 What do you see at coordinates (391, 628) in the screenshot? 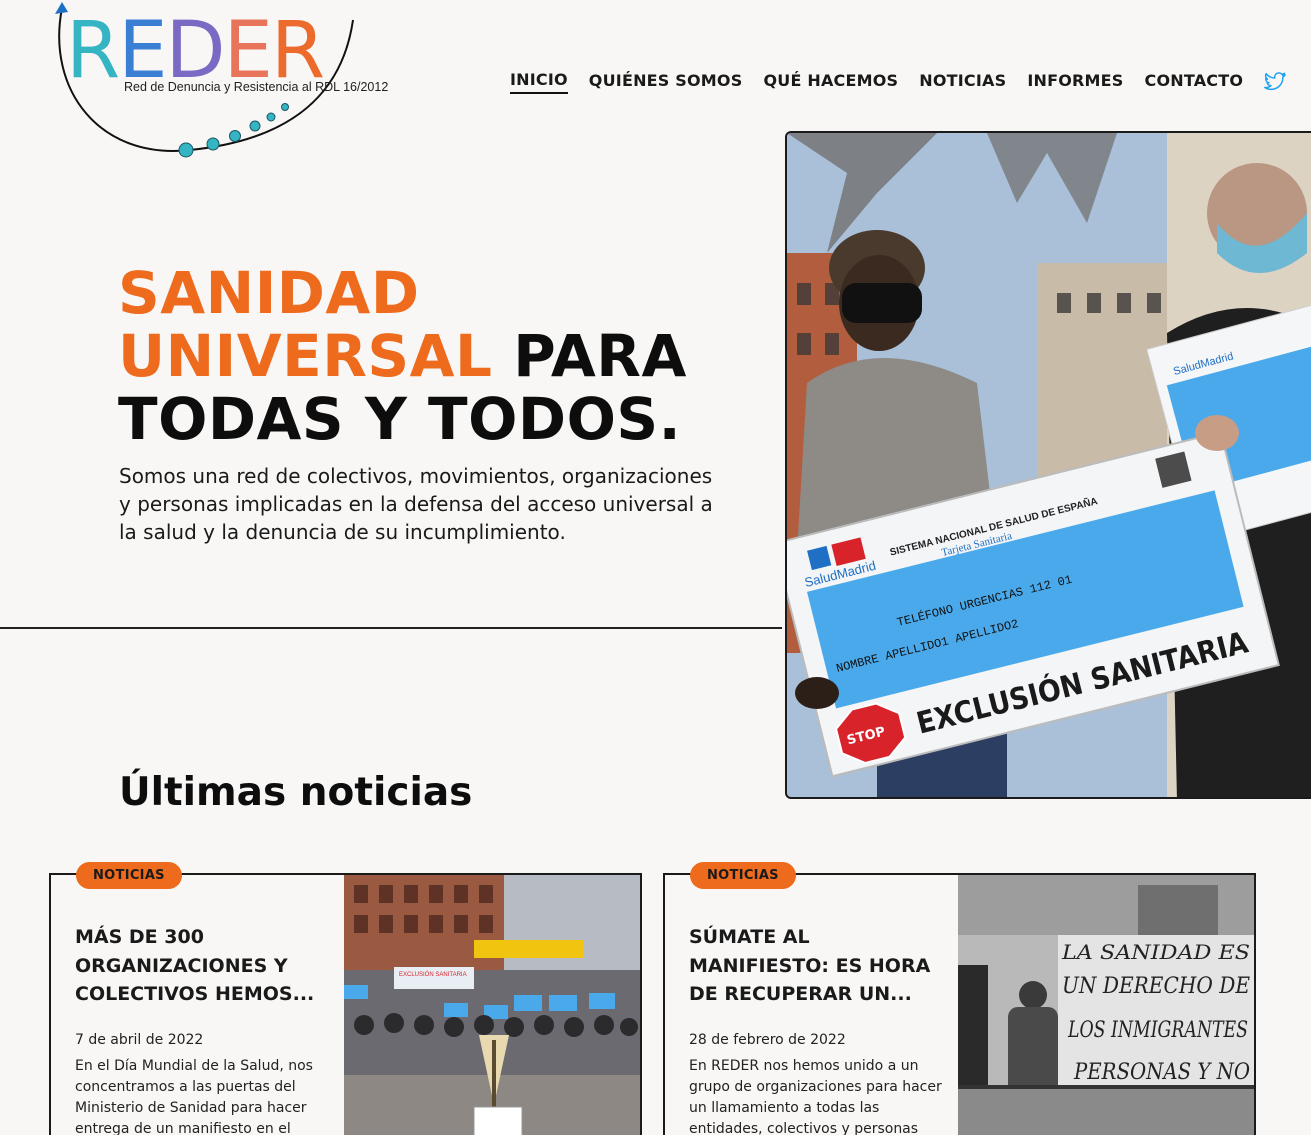
I see `hero-divider` at bounding box center [391, 628].